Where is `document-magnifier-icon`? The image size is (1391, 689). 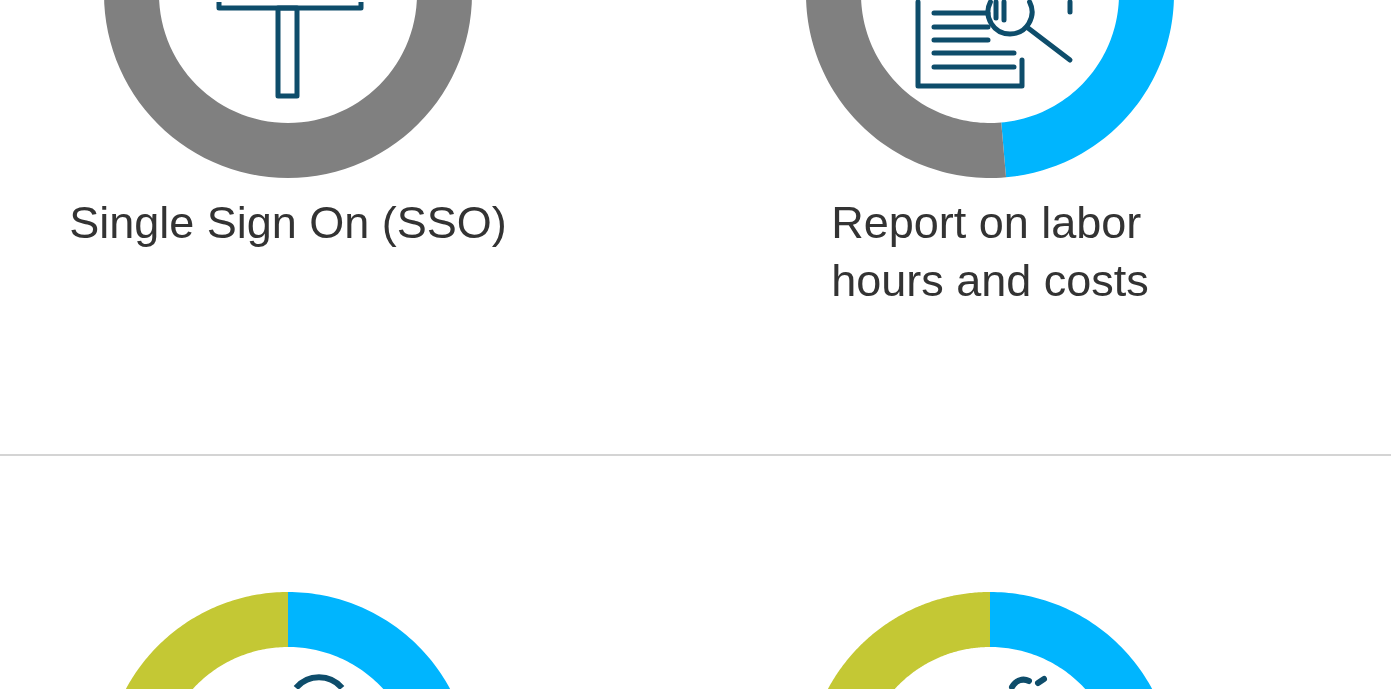
document-magnifier-icon is located at coordinates (994, 44).